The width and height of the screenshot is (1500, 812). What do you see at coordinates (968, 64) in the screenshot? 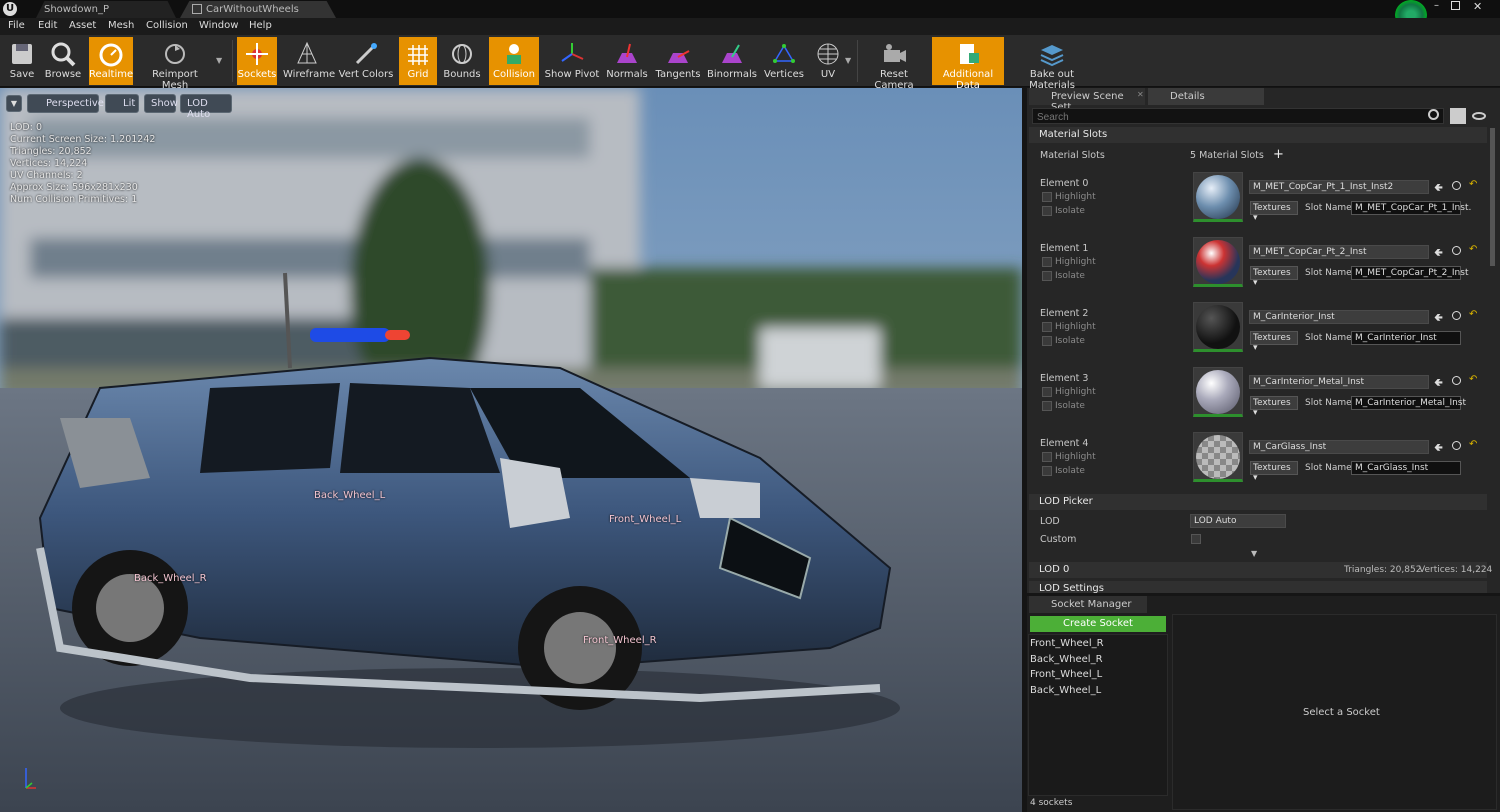
I see `additional-data-button: Additional Data` at bounding box center [968, 64].